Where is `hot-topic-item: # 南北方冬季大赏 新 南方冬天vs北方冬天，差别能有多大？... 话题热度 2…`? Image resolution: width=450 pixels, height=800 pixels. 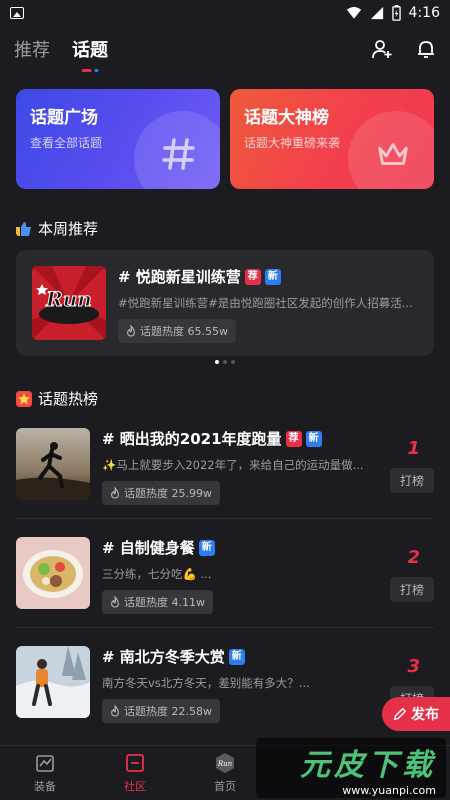 hot-topic-item: # 南北方冬季大赏 新 南方冬天vs北方冬天，差别能有多大？... 话题热度 2… is located at coordinates (225, 684).